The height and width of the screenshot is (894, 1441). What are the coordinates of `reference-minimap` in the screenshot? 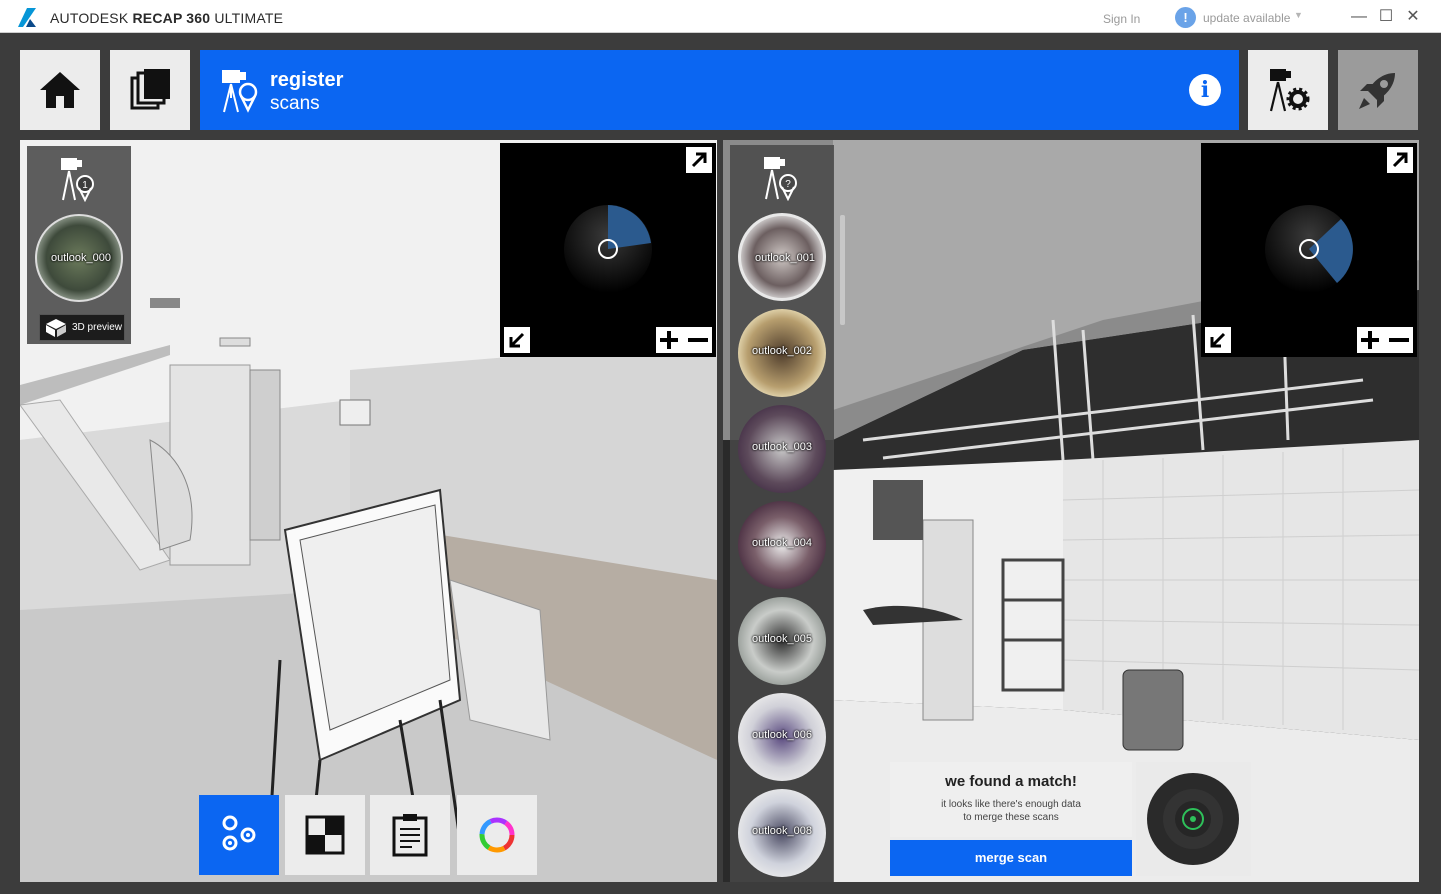 It's located at (608, 250).